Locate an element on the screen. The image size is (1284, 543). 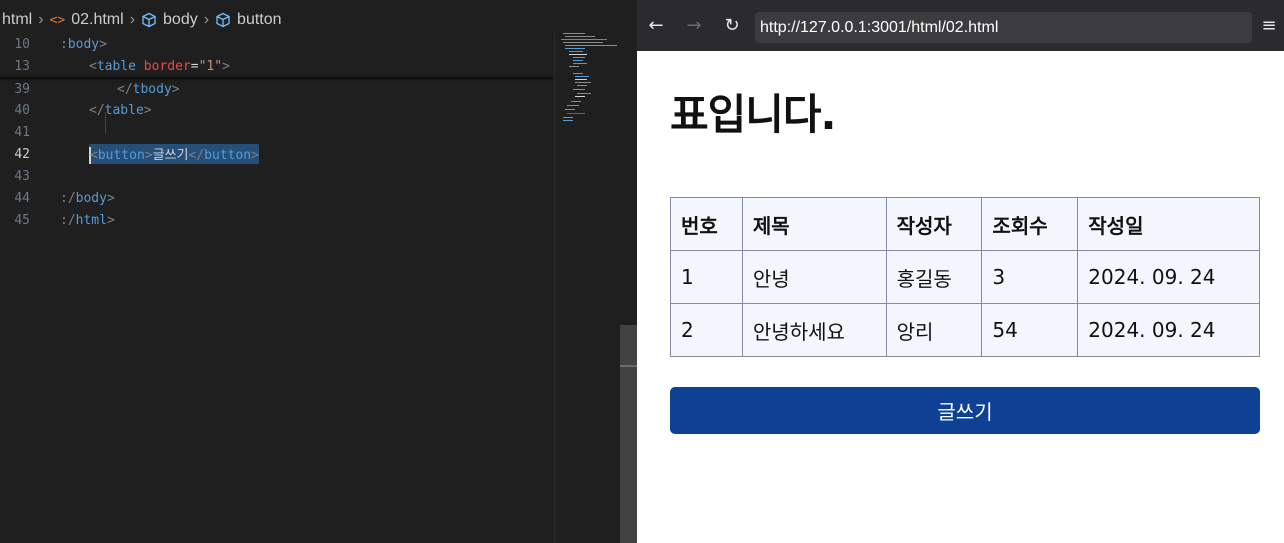
line-number: 42 is located at coordinates (22, 154).